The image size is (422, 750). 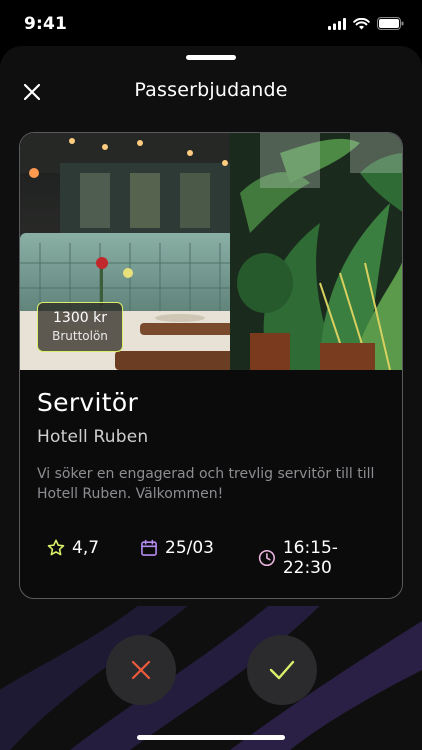 What do you see at coordinates (80, 327) in the screenshot?
I see `salary-badge: 1300 kr Bruttolön` at bounding box center [80, 327].